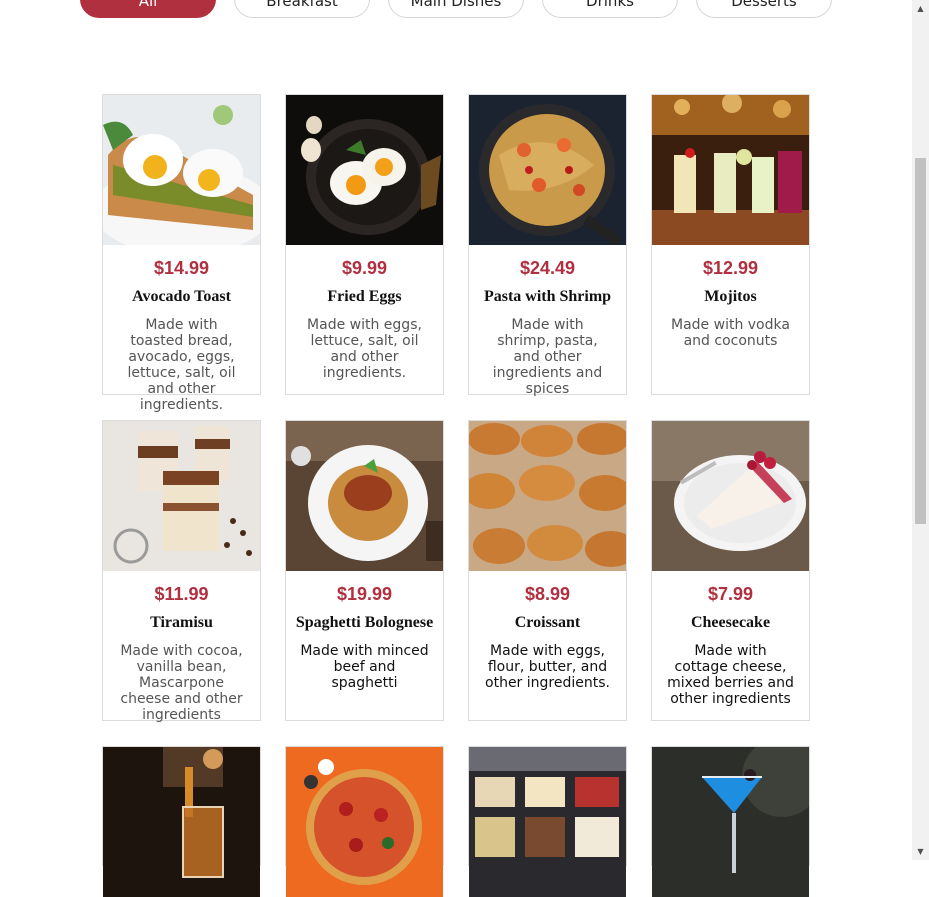 The image size is (929, 897). What do you see at coordinates (610, 9) in the screenshot?
I see `filter-drinks-button: Drinks` at bounding box center [610, 9].